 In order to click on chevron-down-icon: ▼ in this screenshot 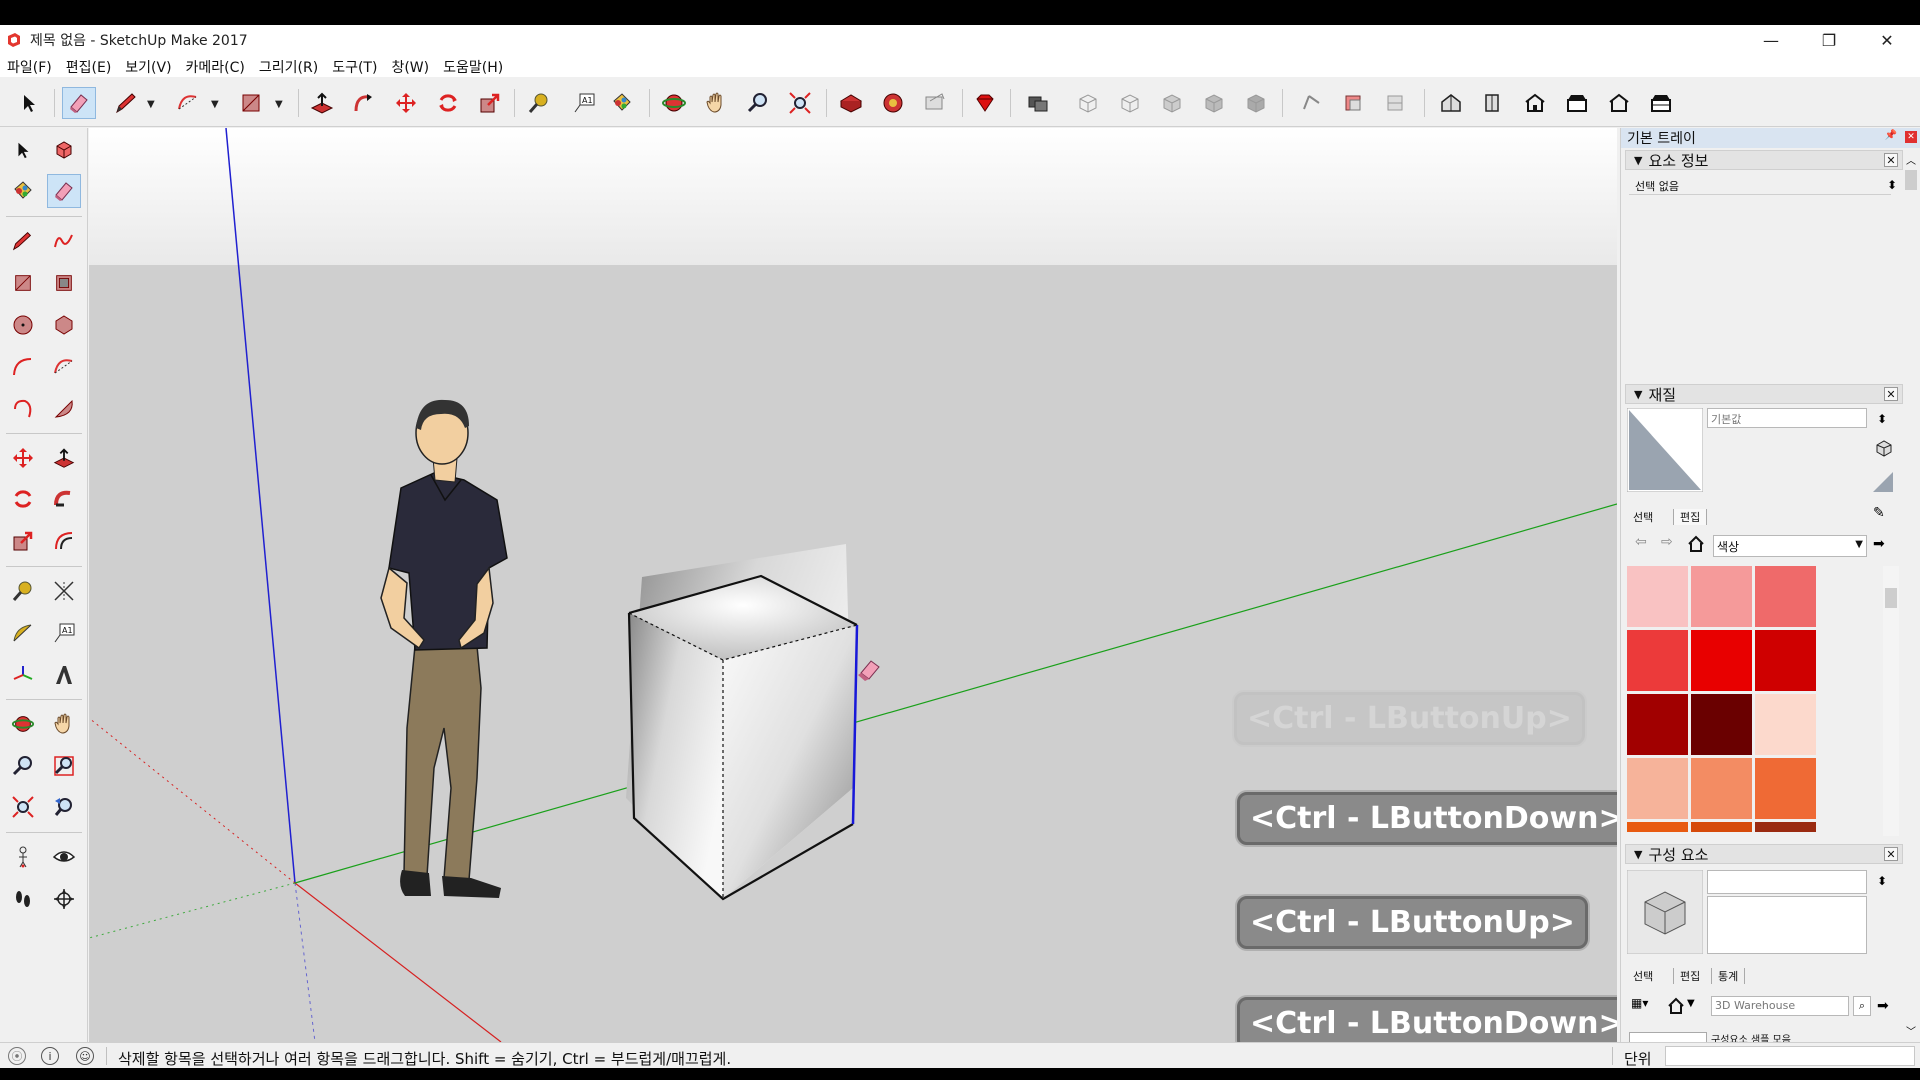, I will do `click(1691, 1003)`.